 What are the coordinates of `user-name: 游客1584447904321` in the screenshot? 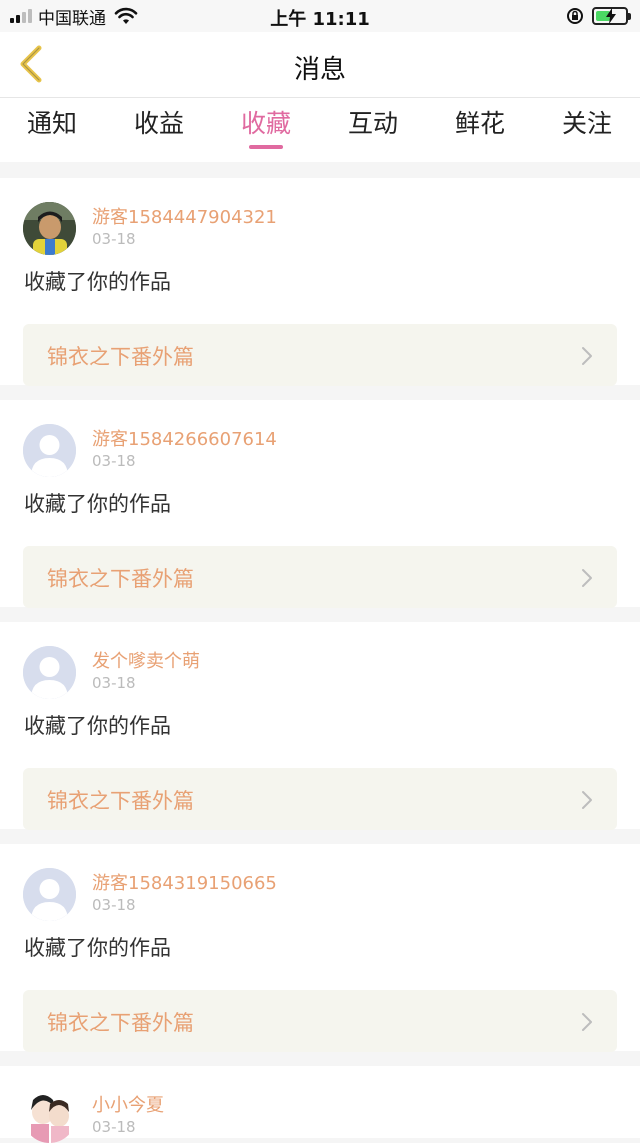 It's located at (184, 216).